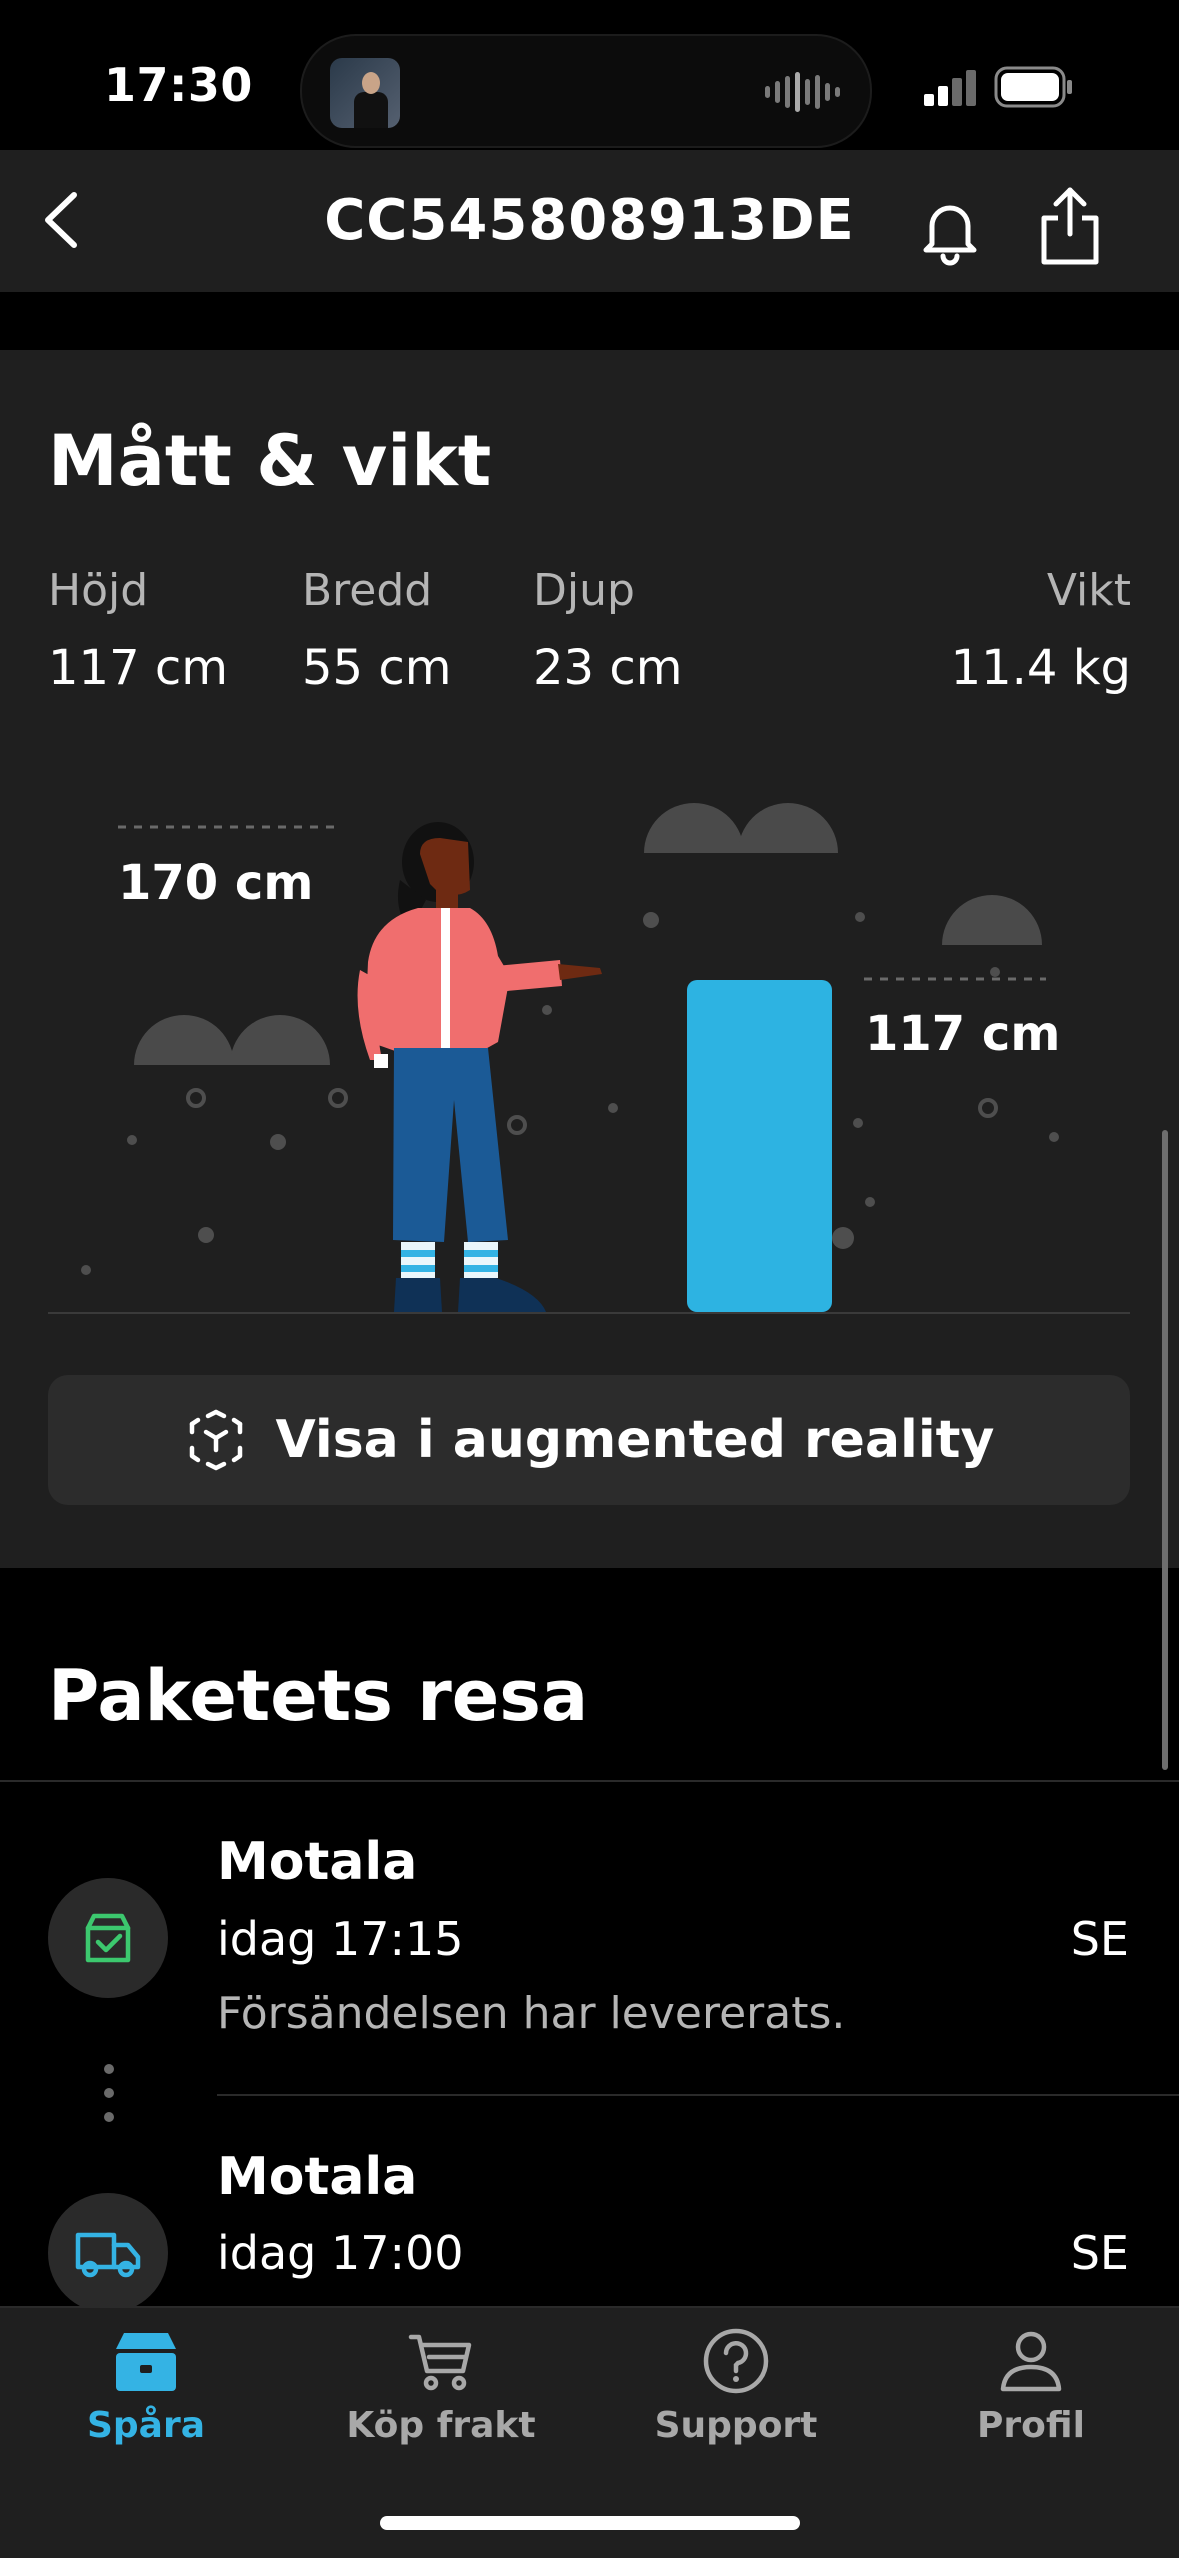  I want to click on event-description: Försändelsen har levererats., so click(531, 2013).